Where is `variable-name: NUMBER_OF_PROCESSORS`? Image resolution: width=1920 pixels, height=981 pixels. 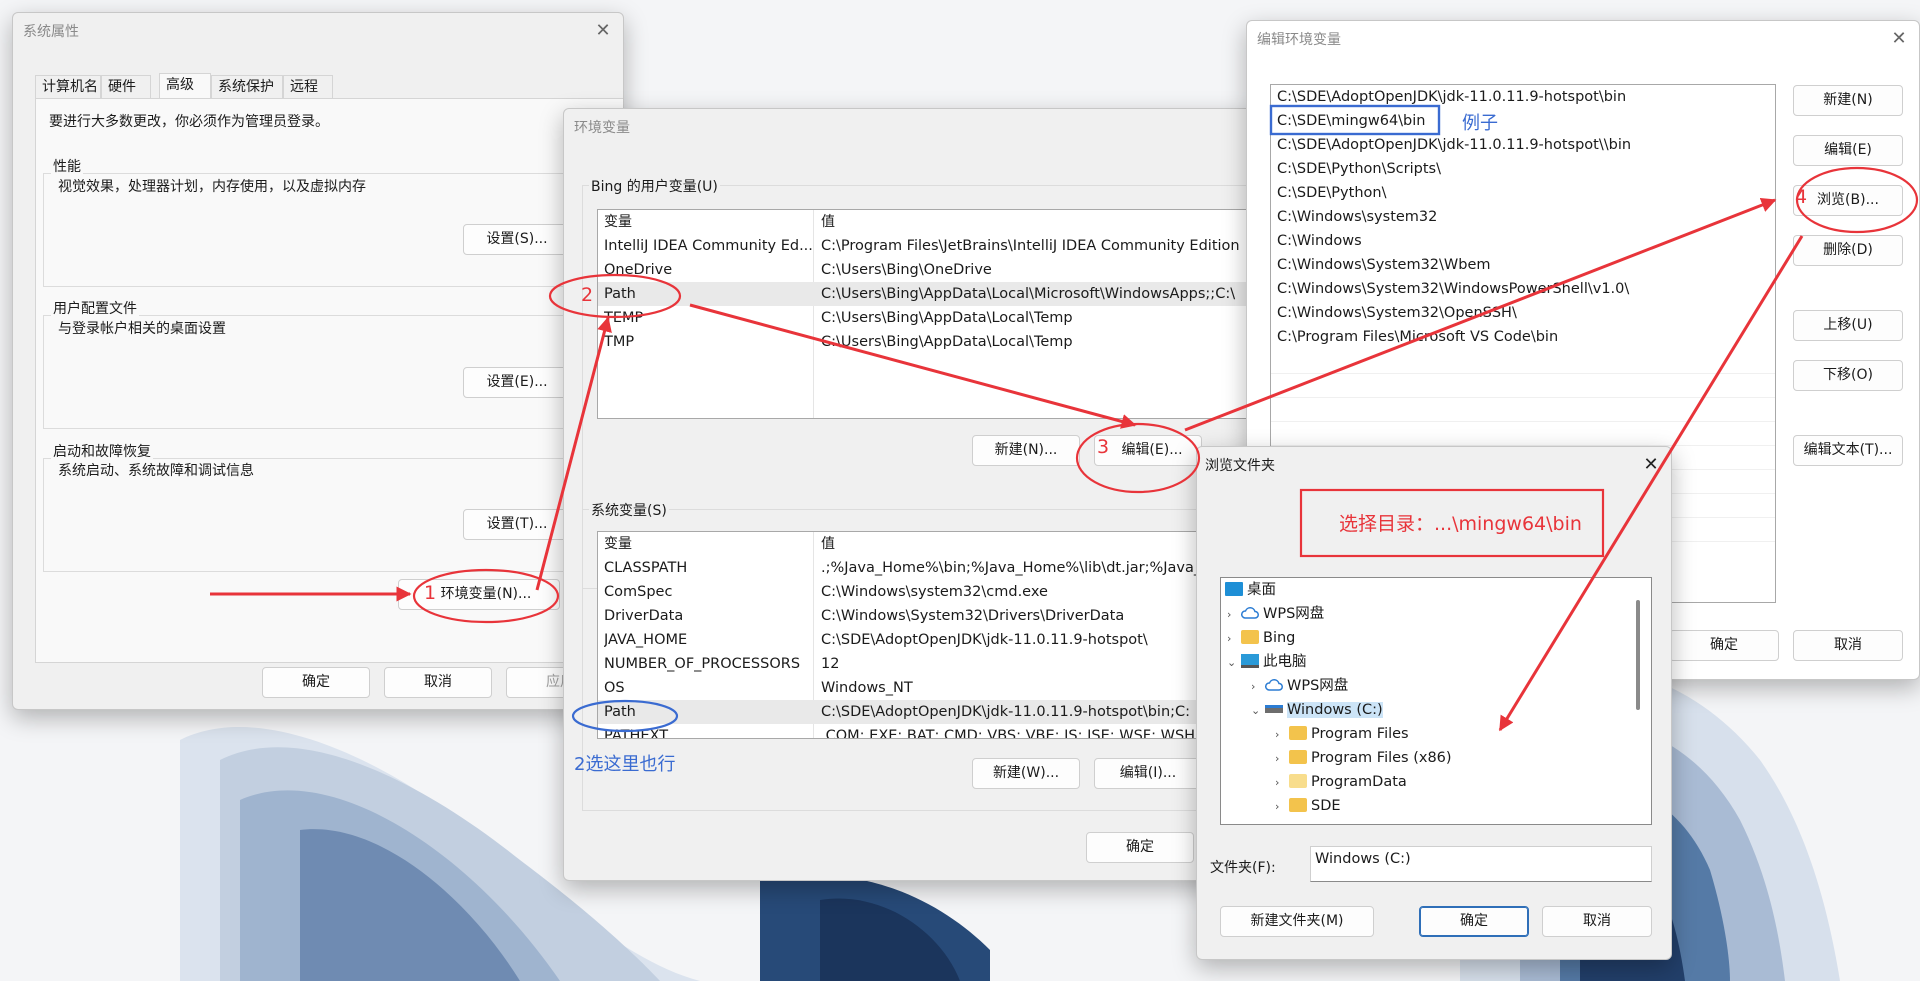
variable-name: NUMBER_OF_PROCESSORS is located at coordinates (702, 664).